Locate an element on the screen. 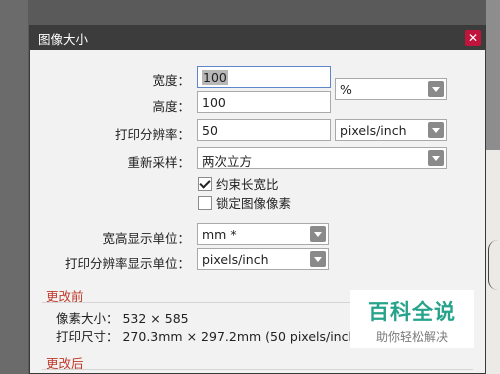 The height and width of the screenshot is (374, 500). width-value: 100 is located at coordinates (215, 77).